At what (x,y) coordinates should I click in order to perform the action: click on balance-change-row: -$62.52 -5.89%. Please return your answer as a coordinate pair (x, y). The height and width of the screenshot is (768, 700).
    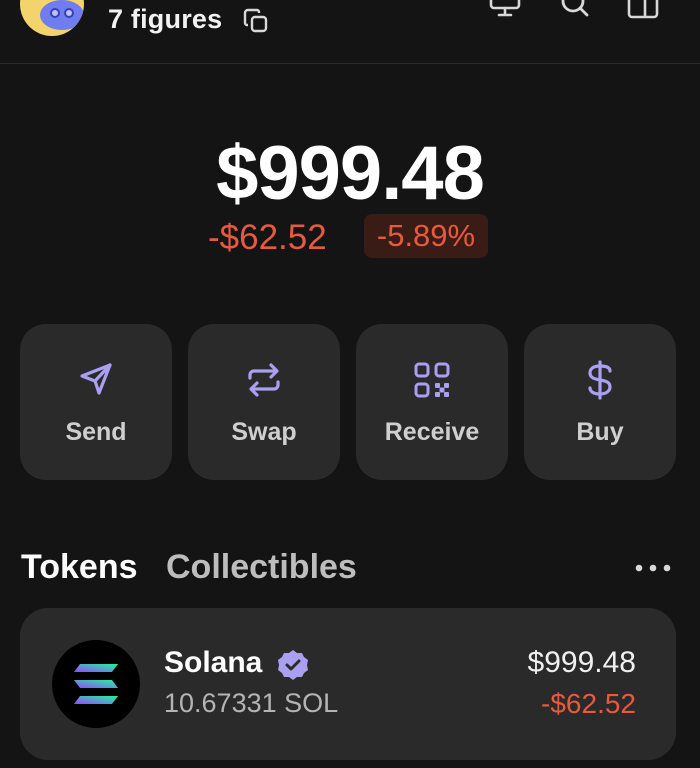
    Looking at the image, I should click on (350, 237).